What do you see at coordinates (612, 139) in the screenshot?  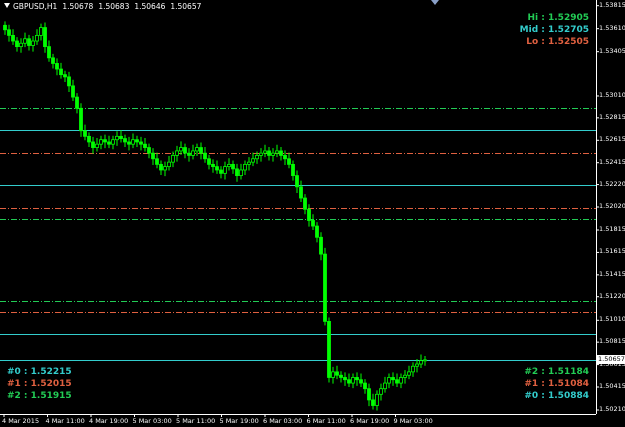 I see `y-tick-label-5: 1.52615` at bounding box center [612, 139].